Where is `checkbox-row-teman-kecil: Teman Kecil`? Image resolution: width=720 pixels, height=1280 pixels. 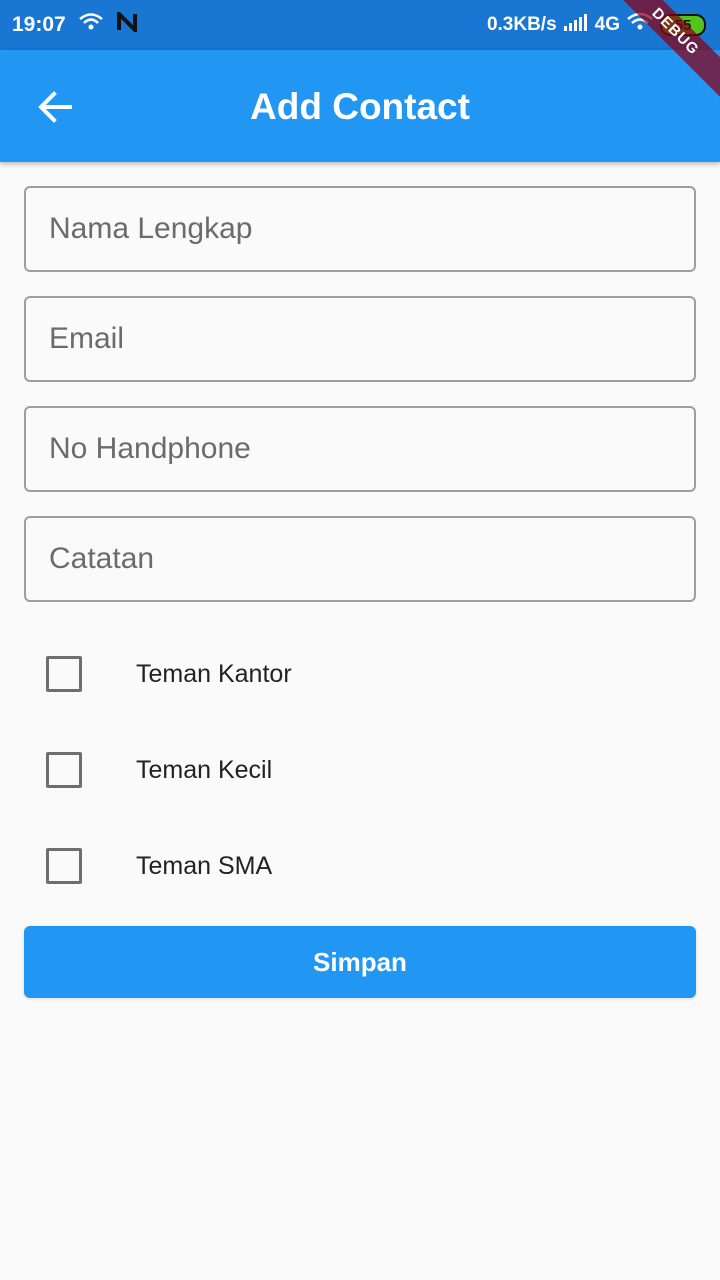 checkbox-row-teman-kecil: Teman Kecil is located at coordinates (360, 770).